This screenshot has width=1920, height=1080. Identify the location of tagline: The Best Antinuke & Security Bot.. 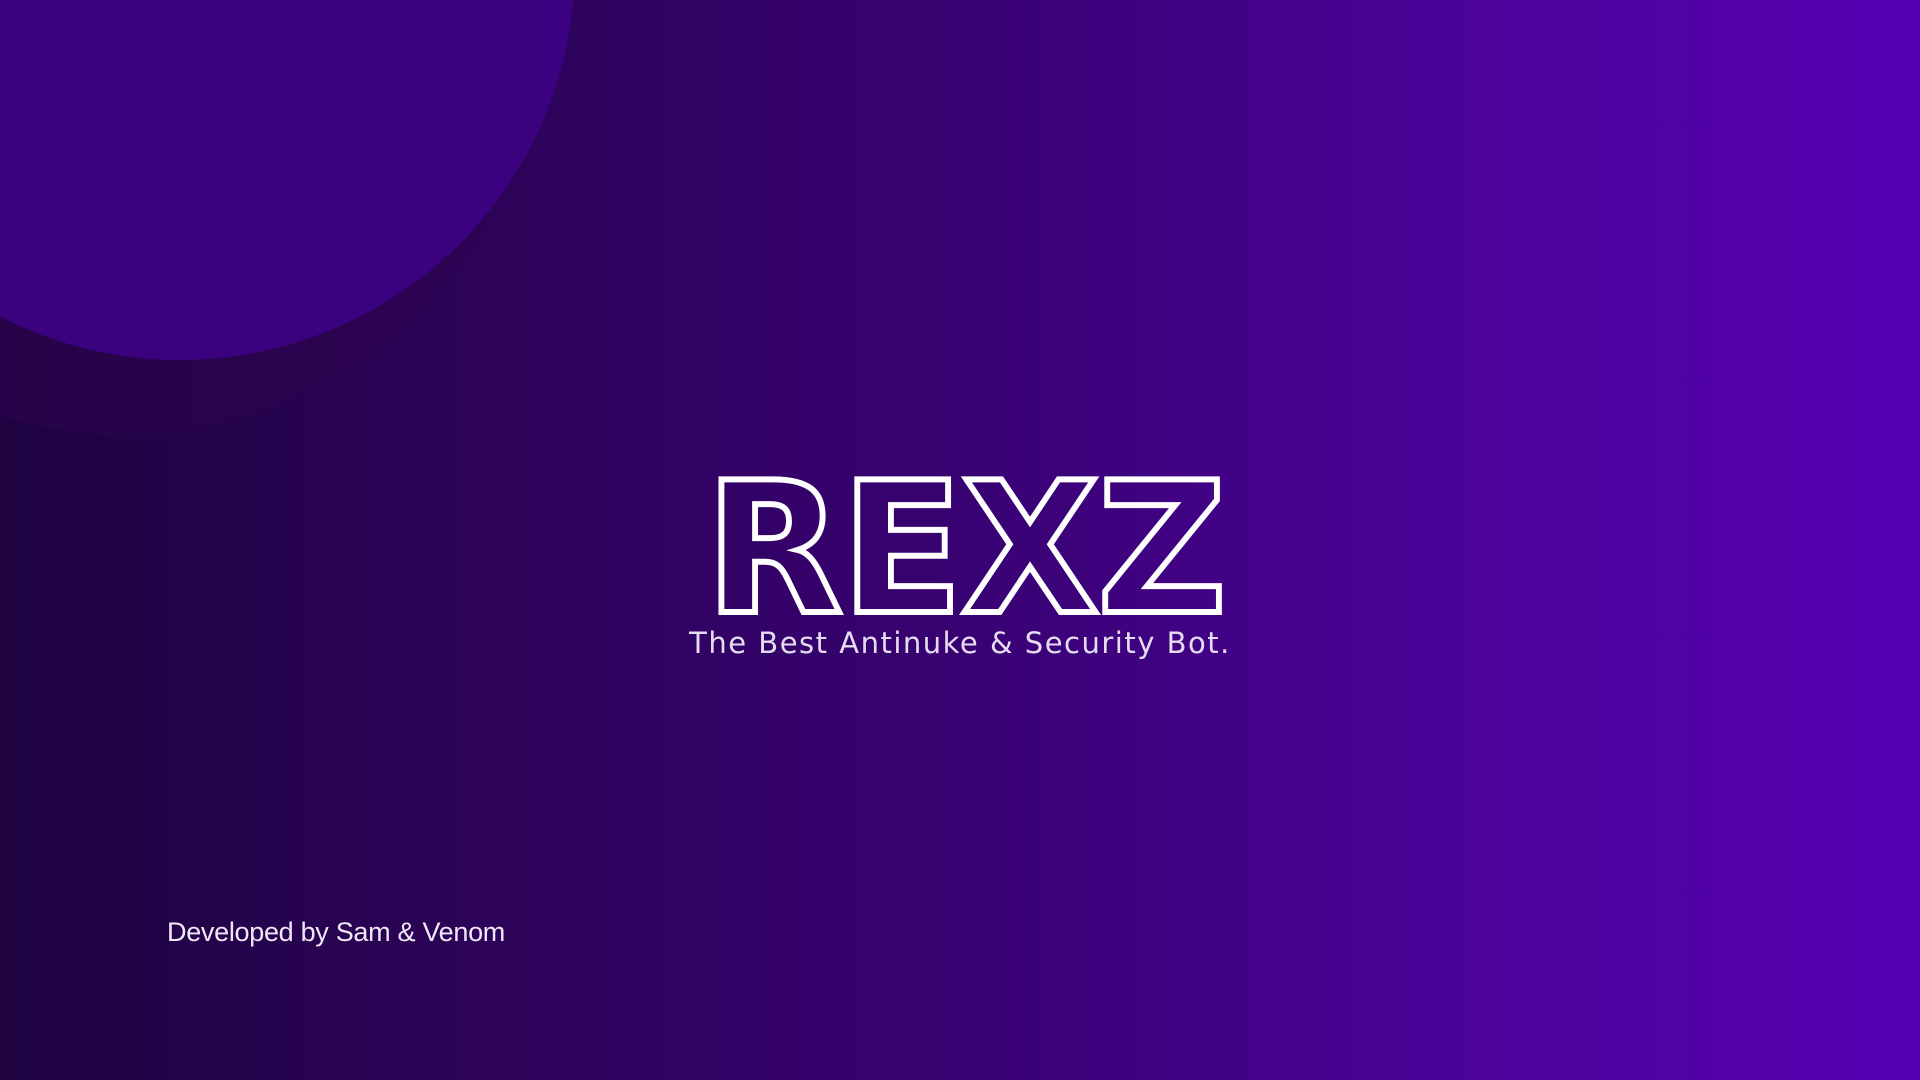
(960, 643).